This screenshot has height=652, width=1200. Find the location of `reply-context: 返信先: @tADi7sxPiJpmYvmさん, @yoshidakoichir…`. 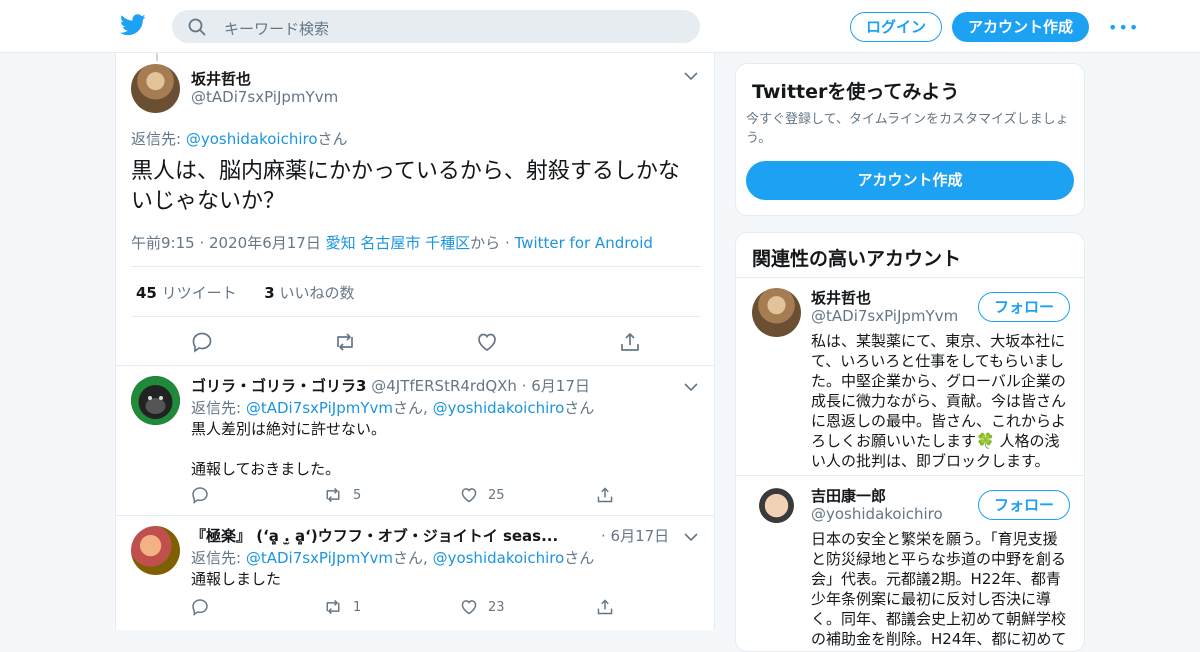

reply-context: 返信先: @tADi7sxPiJpmYvmさん, @yoshidakoichir… is located at coordinates (392, 407).